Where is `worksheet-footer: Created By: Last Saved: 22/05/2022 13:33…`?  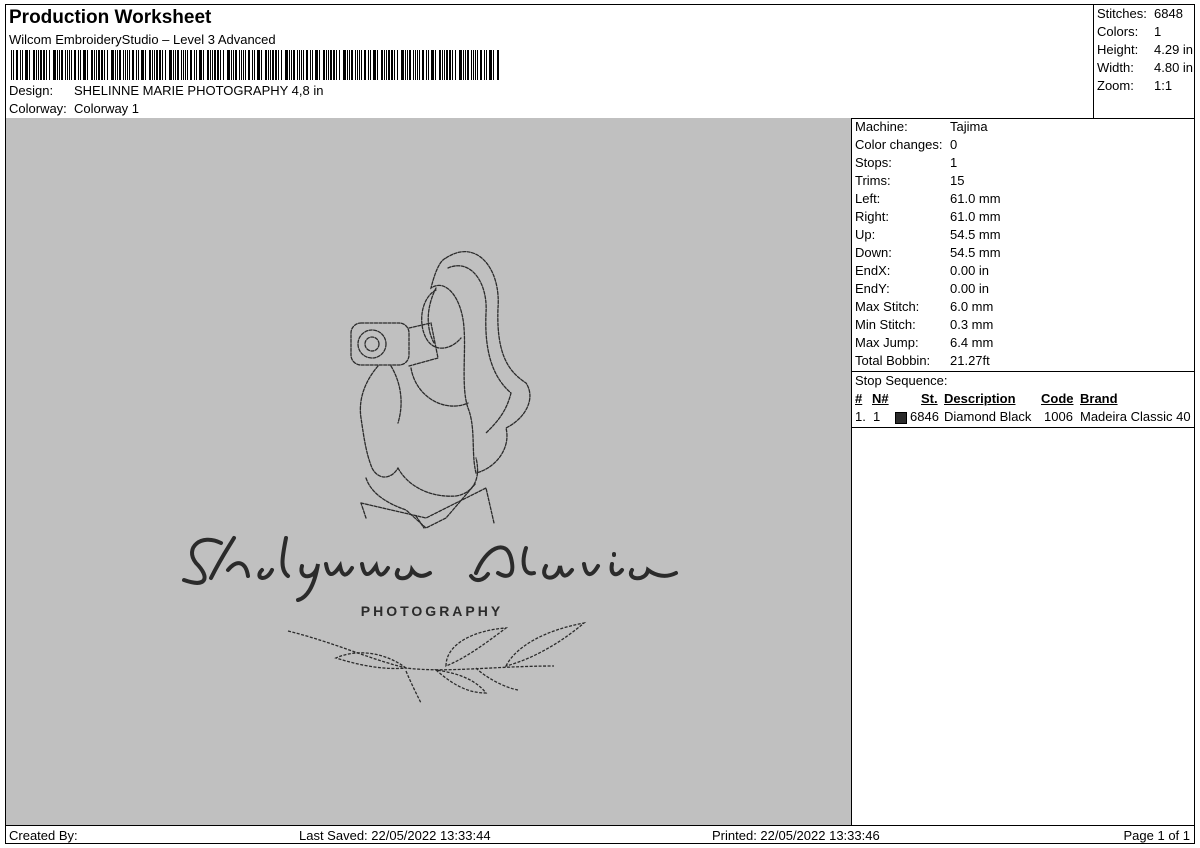
worksheet-footer: Created By: Last Saved: 22/05/2022 13:33… is located at coordinates (600, 835).